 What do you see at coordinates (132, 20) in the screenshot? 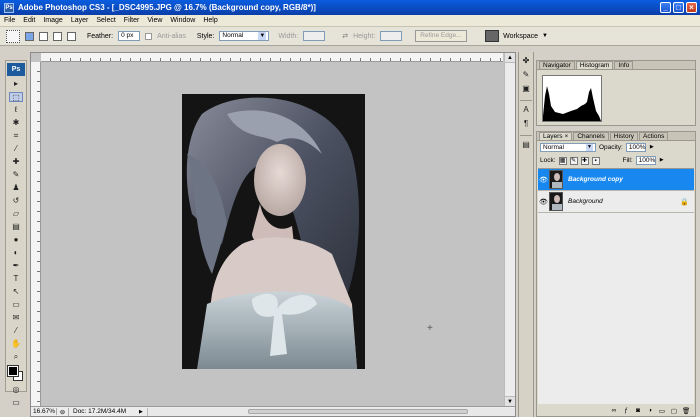
I see `menu-filter: Filter` at bounding box center [132, 20].